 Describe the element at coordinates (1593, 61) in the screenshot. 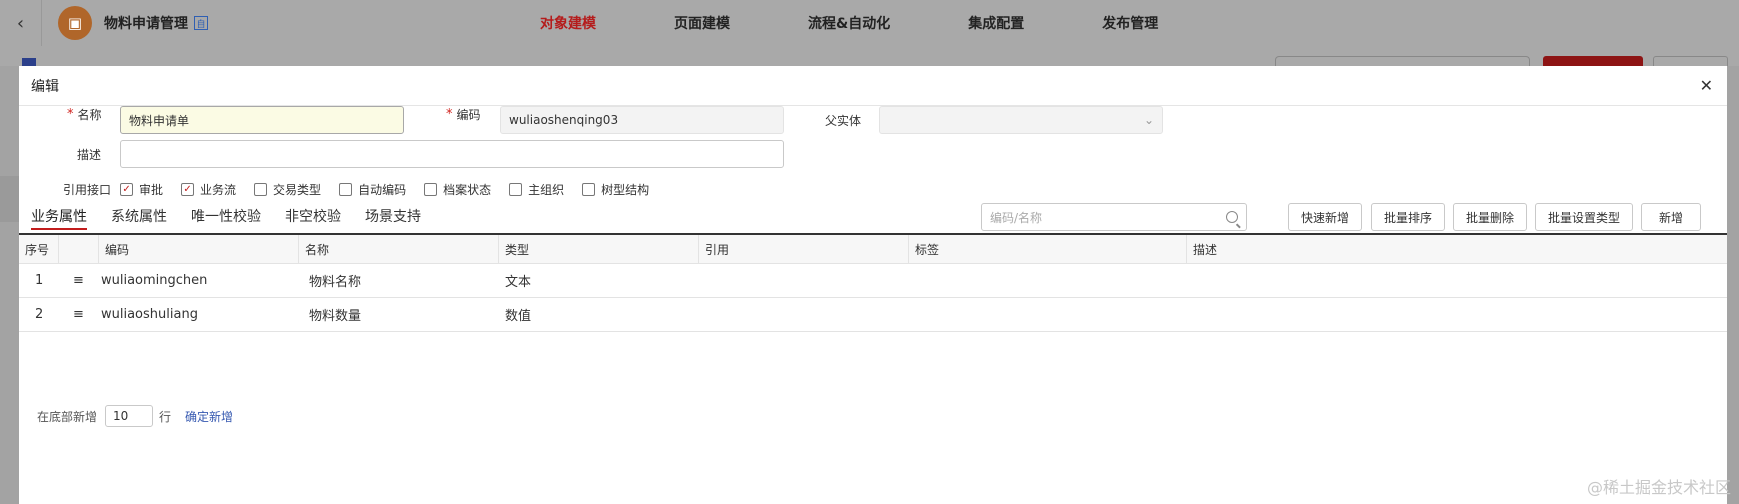

I see `background-primary-button` at that location.